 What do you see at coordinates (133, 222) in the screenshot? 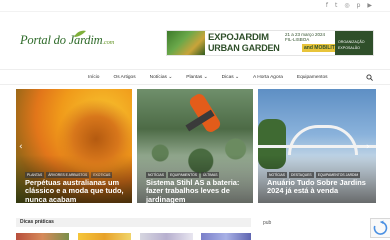
I see `section-header: Dicas práticas` at bounding box center [133, 222].